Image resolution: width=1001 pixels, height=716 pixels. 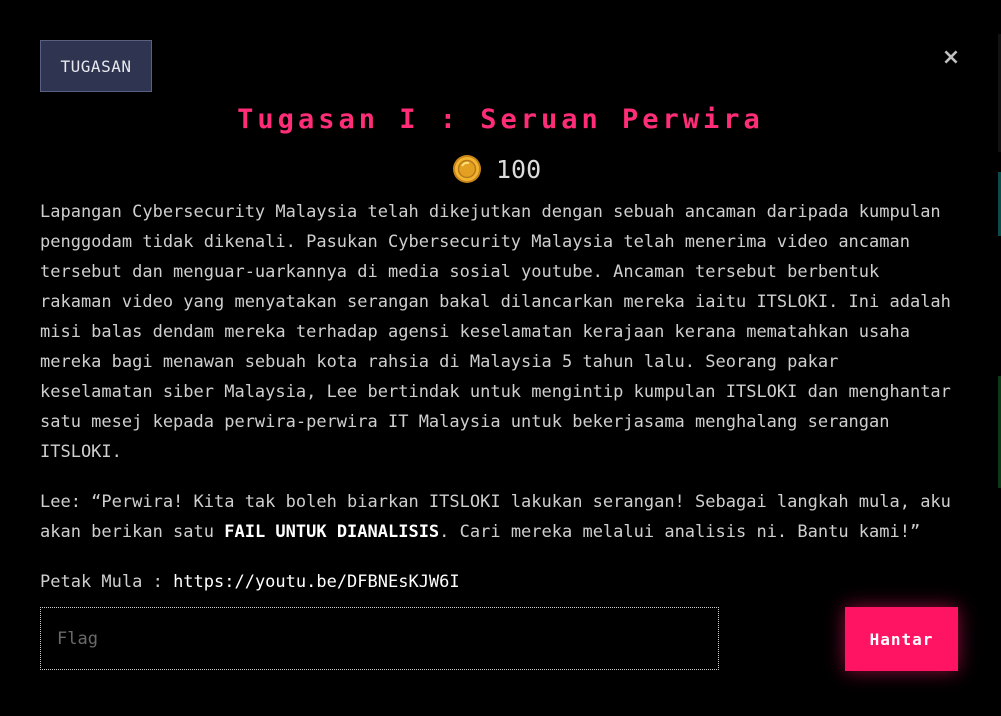 What do you see at coordinates (96, 66) in the screenshot?
I see `tasks-tab-button: TUGASAN` at bounding box center [96, 66].